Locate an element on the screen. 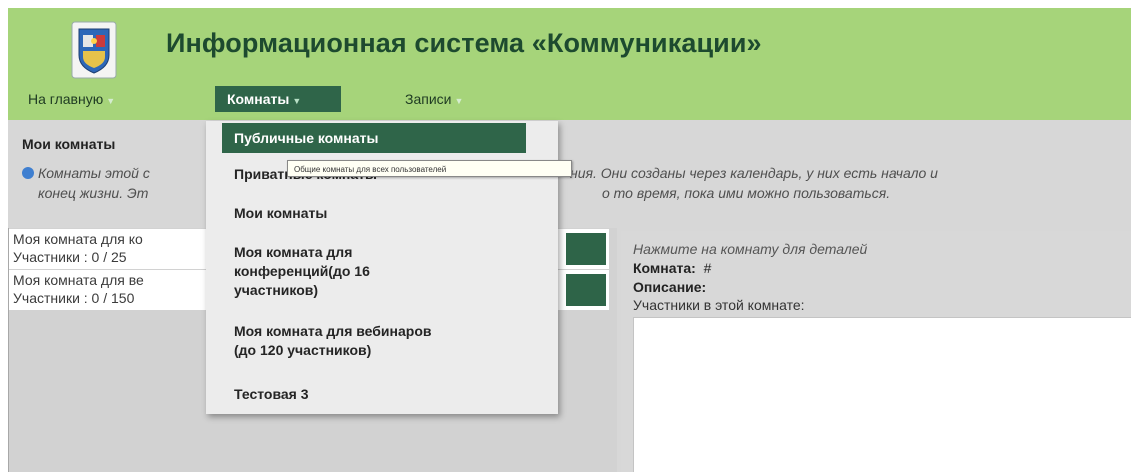 The image size is (1131, 472). info-line-2-end: о то время, пока ими можно пользоваться. is located at coordinates (746, 193).